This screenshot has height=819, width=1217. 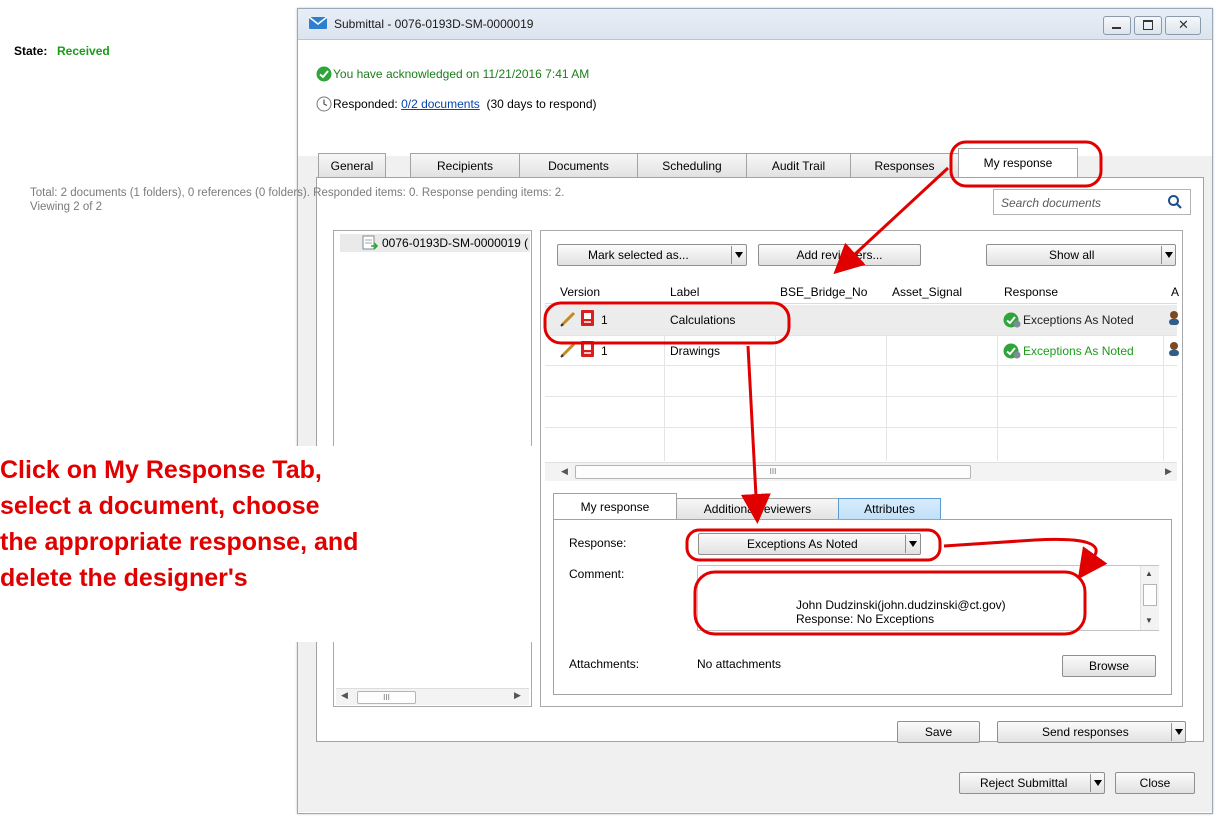 What do you see at coordinates (1025, 558) in the screenshot?
I see `arrow-to-comment` at bounding box center [1025, 558].